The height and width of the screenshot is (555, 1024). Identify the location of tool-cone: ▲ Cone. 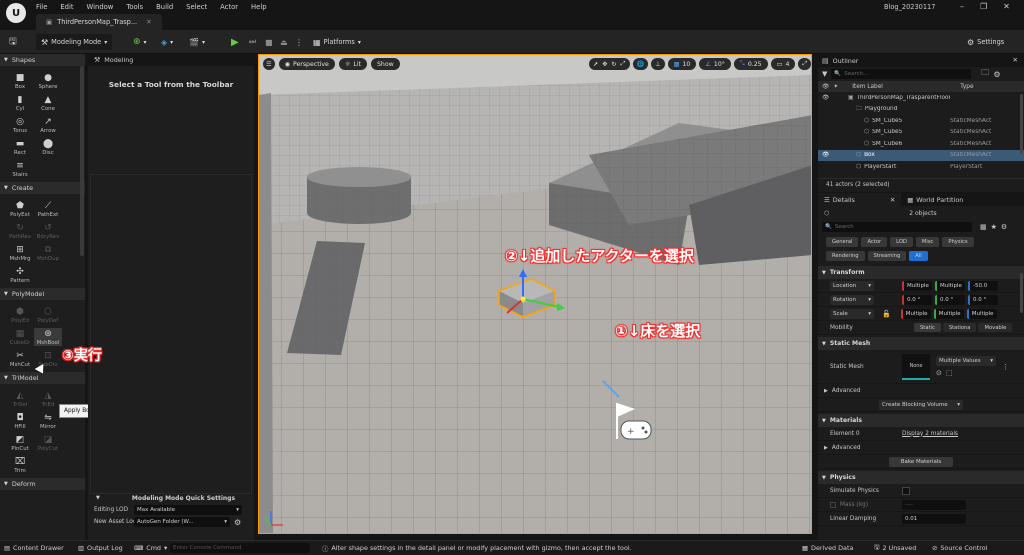
(48, 103).